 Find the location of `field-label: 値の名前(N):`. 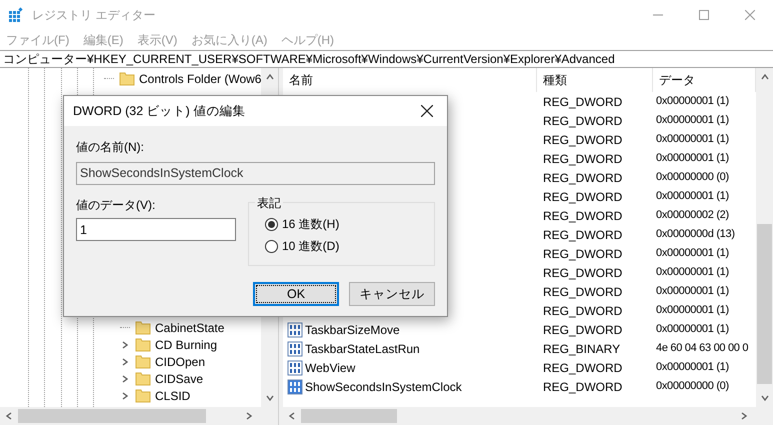

field-label: 値の名前(N): is located at coordinates (110, 147).